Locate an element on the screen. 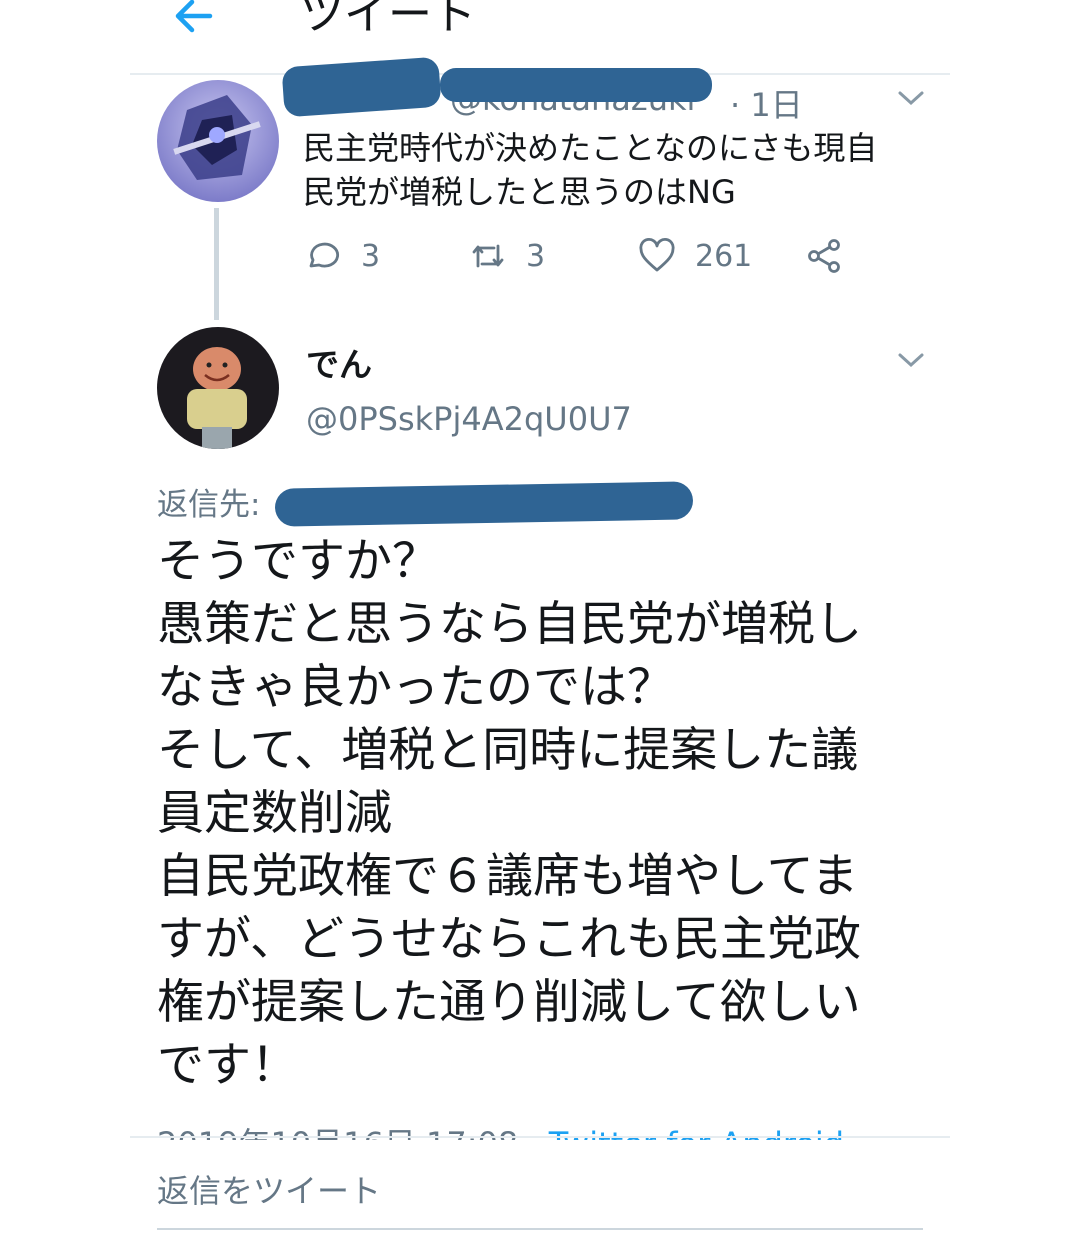 The width and height of the screenshot is (1080, 1243). heart-icon is located at coordinates (657, 254).